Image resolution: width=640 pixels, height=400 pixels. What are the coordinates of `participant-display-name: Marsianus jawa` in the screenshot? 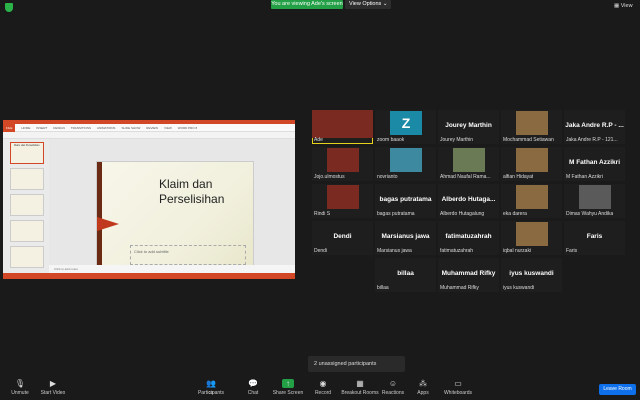 It's located at (405, 236).